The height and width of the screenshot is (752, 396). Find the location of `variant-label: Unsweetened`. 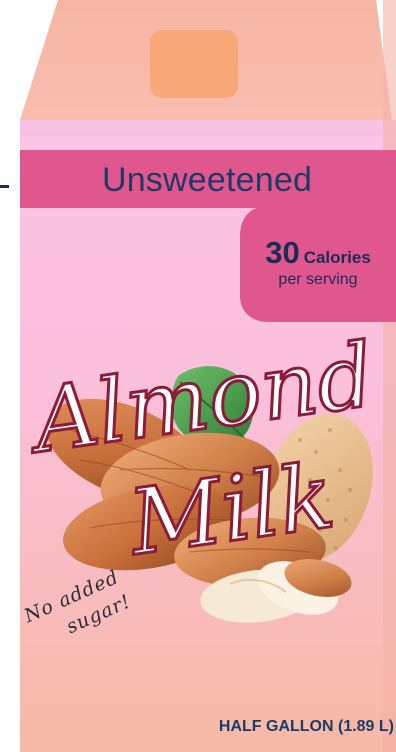

variant-label: Unsweetened is located at coordinates (207, 180).